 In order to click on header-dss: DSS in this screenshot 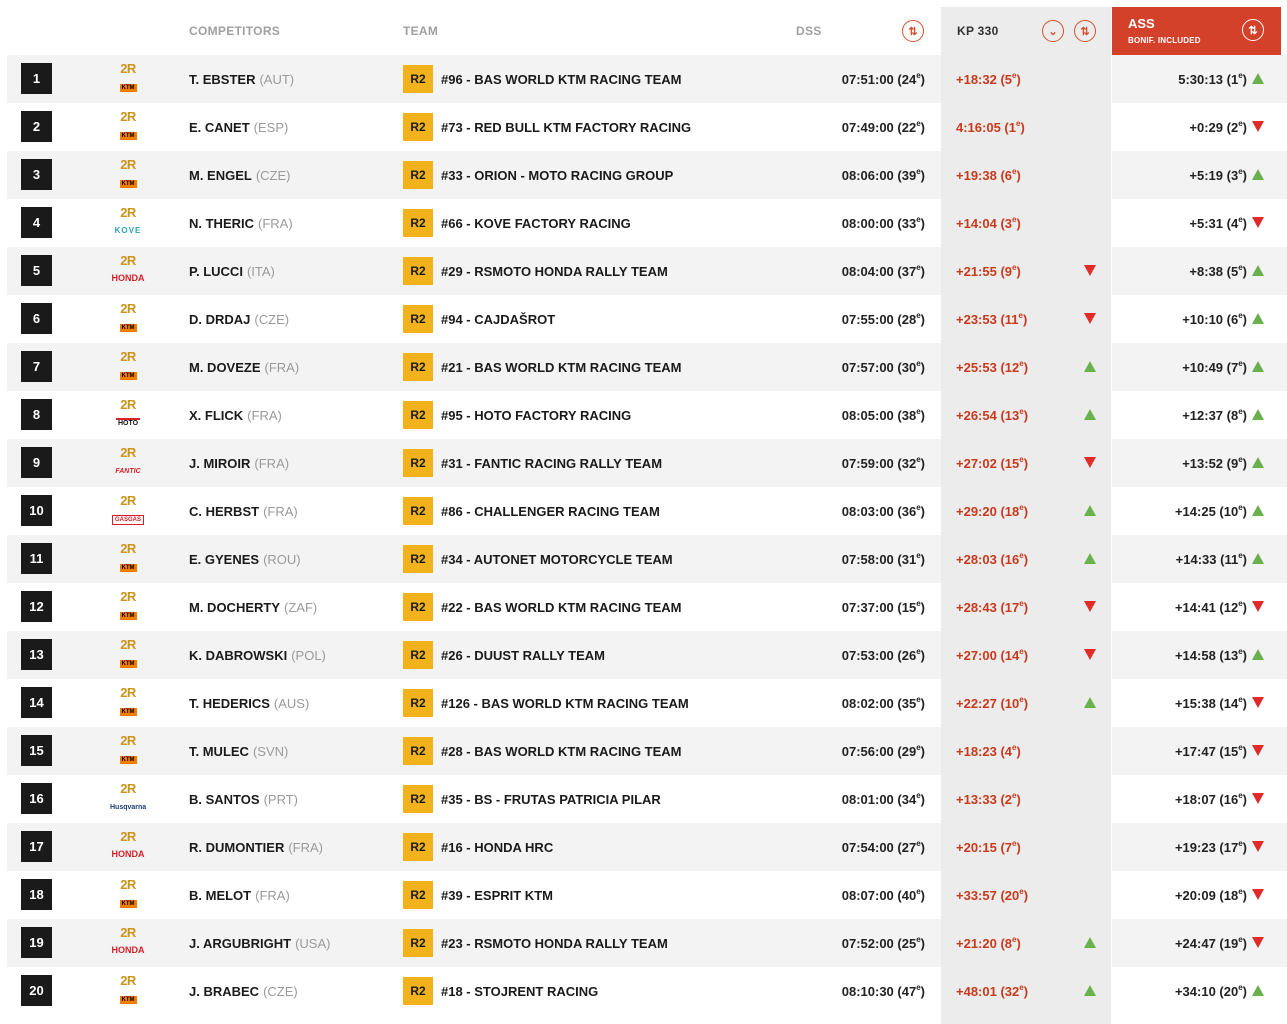, I will do `click(809, 31)`.